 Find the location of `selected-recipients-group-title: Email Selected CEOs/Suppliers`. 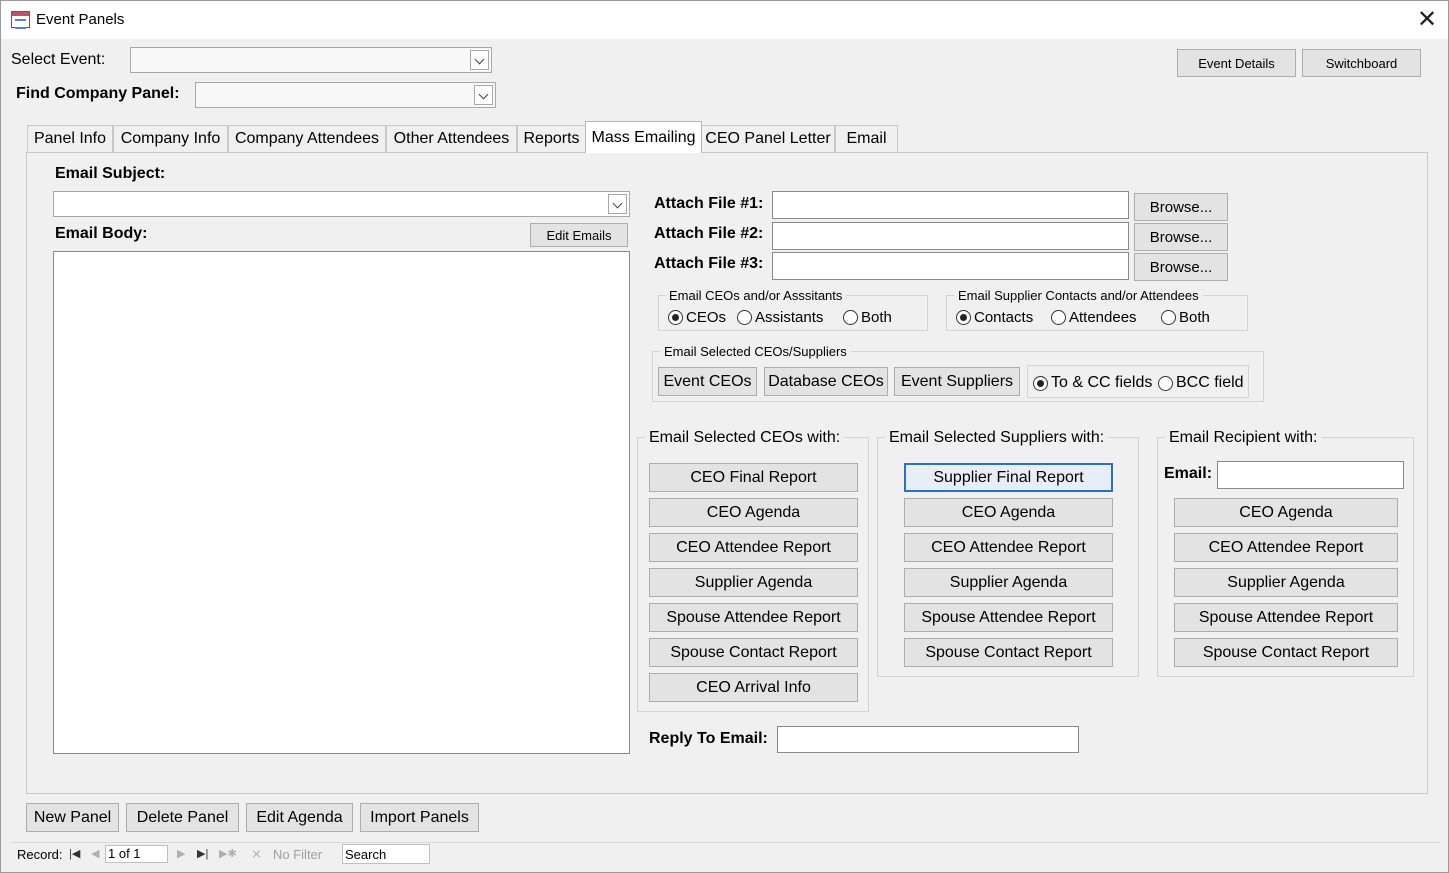

selected-recipients-group-title: Email Selected CEOs/Suppliers is located at coordinates (755, 351).